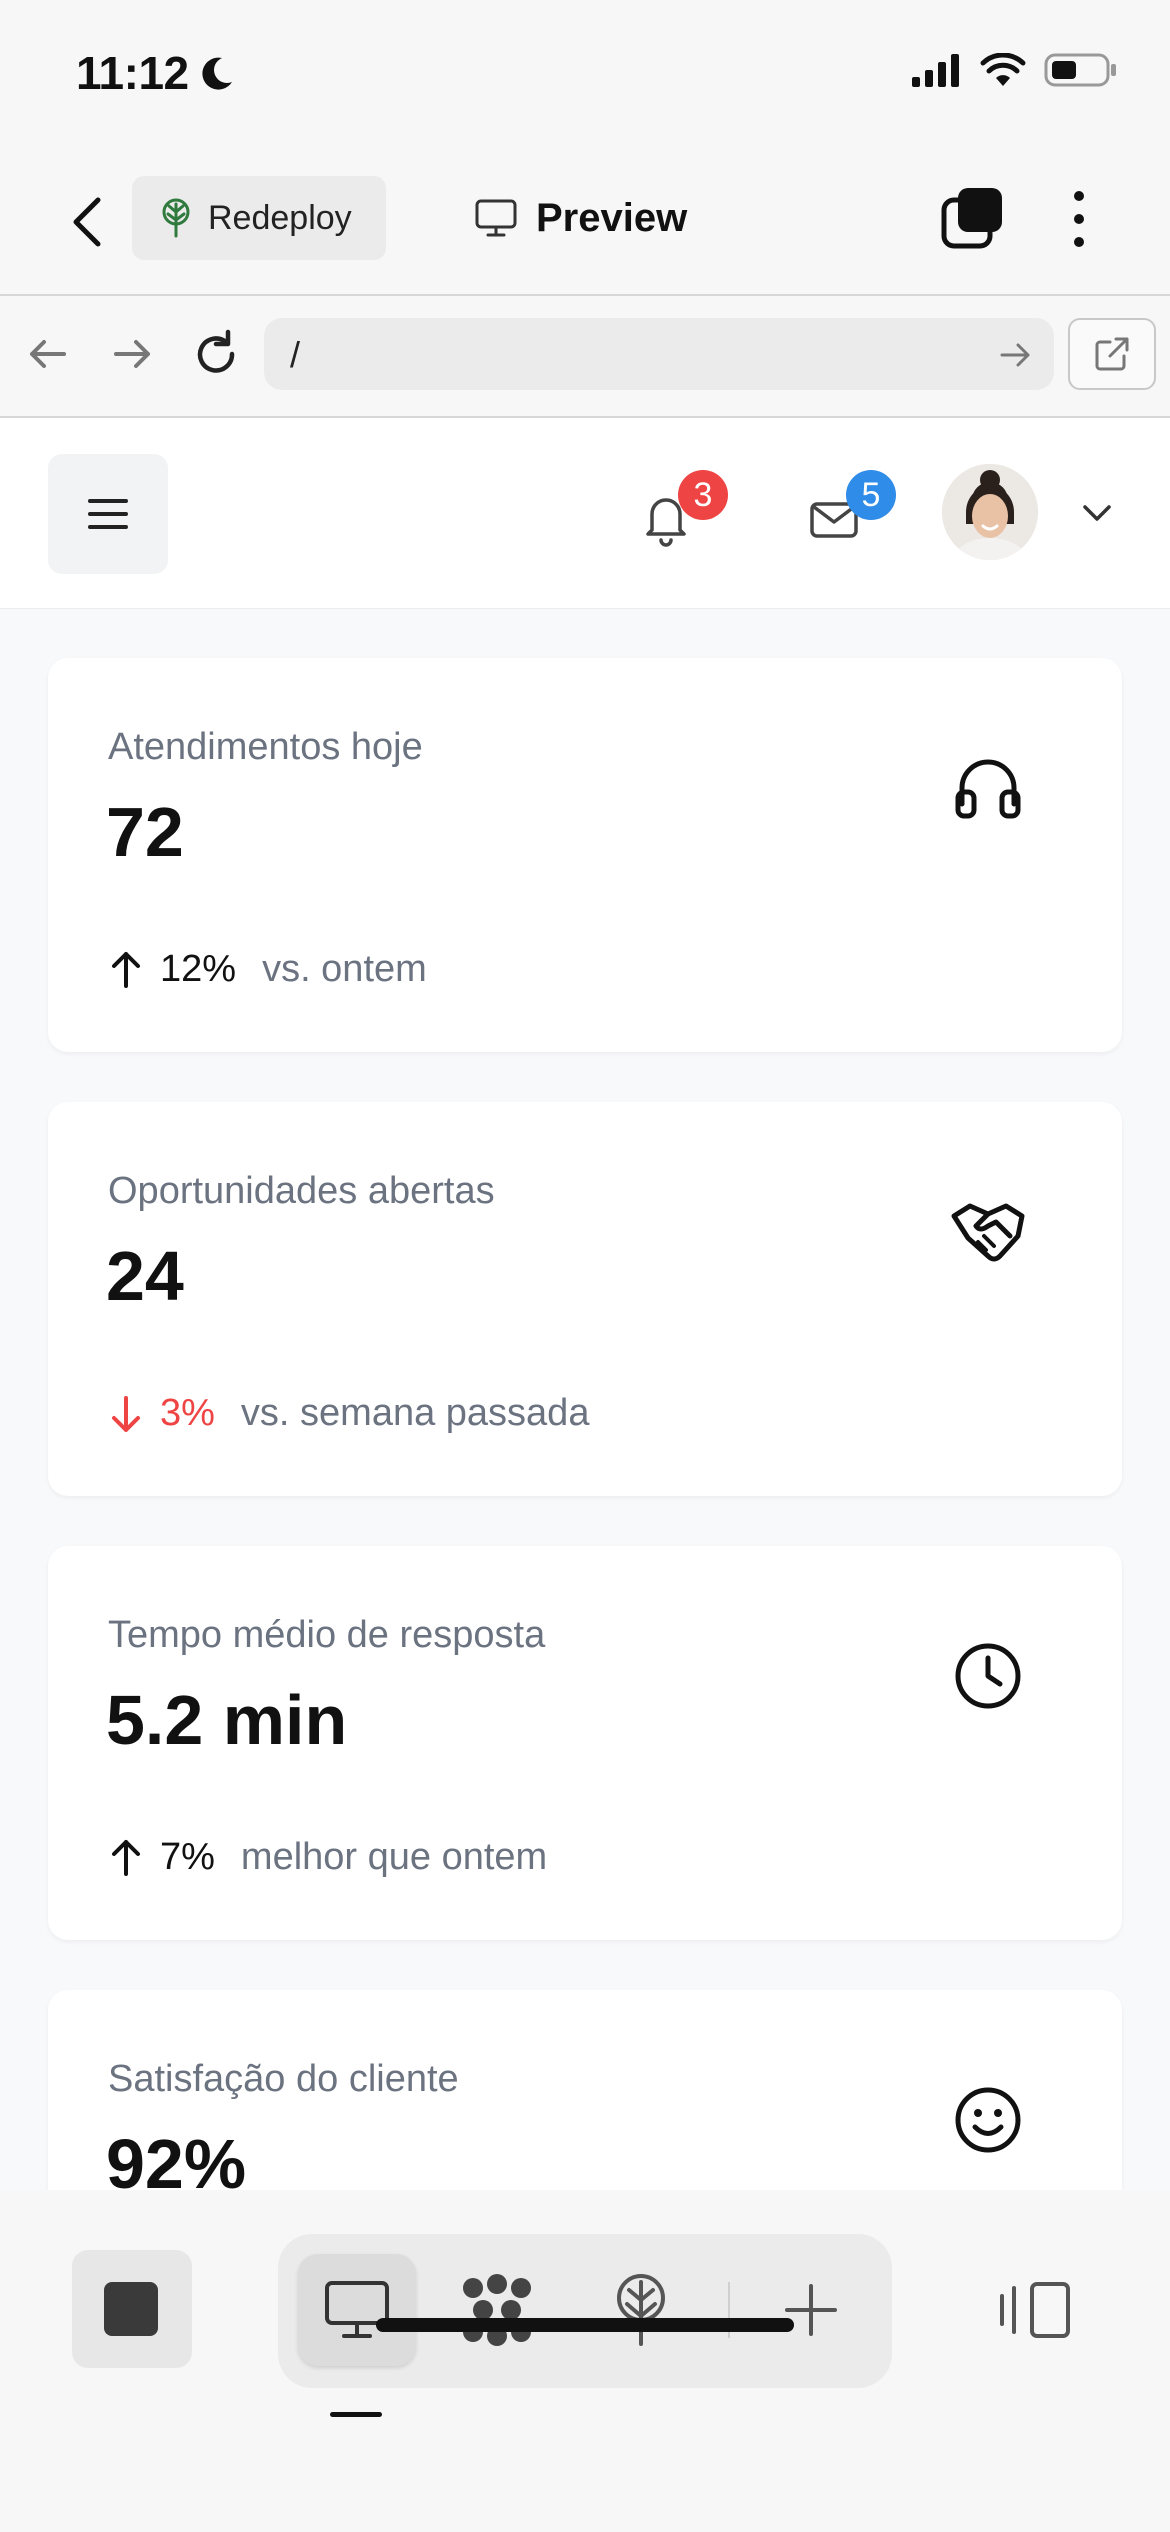  Describe the element at coordinates (1079, 219) in the screenshot. I see `more-vertical-icon` at that location.